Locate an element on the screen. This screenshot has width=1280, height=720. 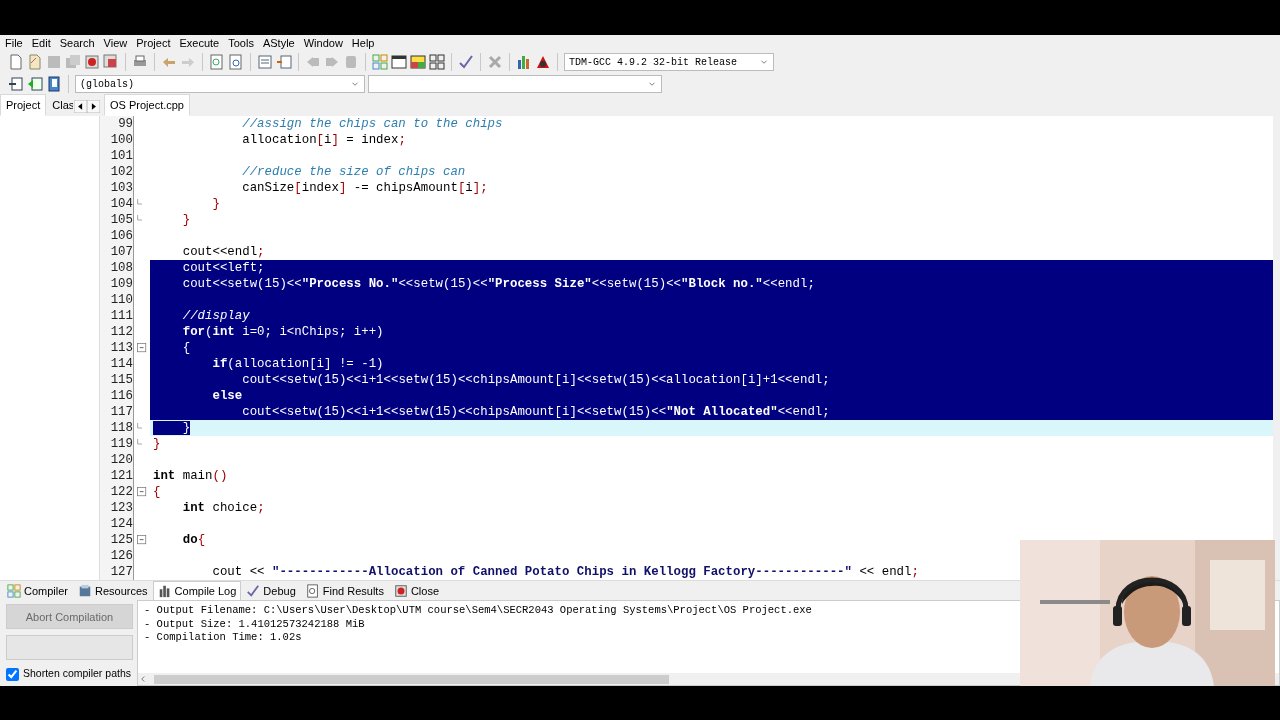
file-tab: OS Project.cpp is located at coordinates (147, 105).